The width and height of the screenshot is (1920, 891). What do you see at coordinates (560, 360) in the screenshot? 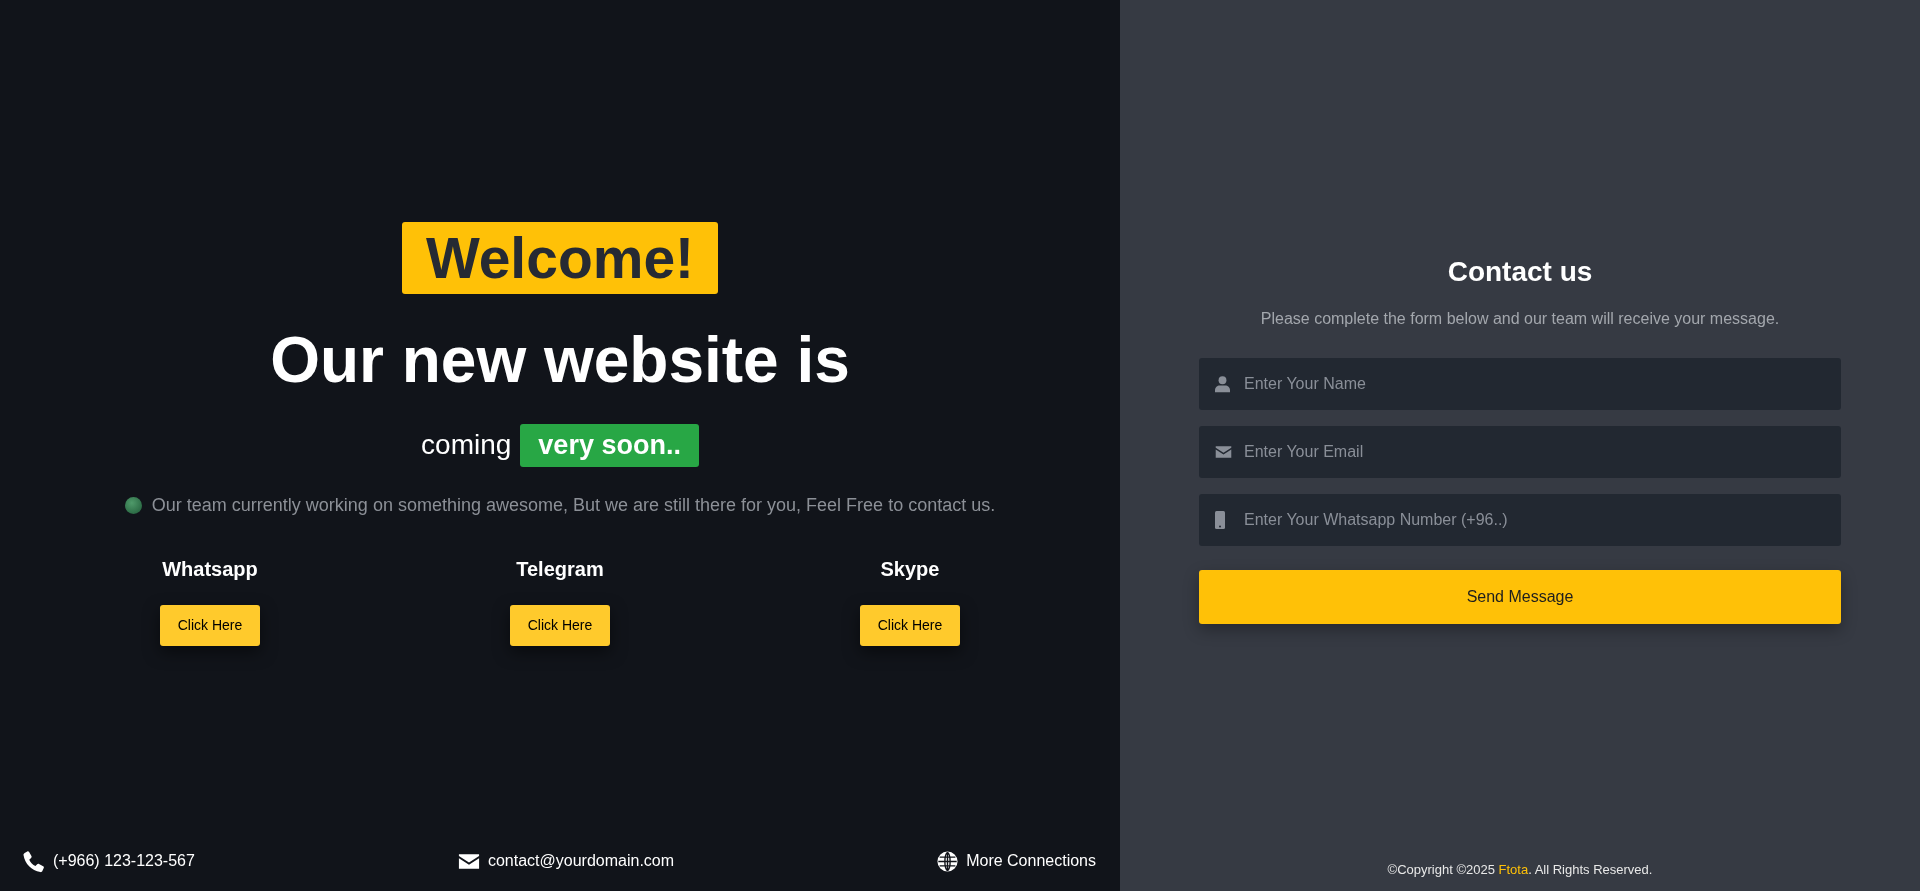
I see `headline: Our new website is` at bounding box center [560, 360].